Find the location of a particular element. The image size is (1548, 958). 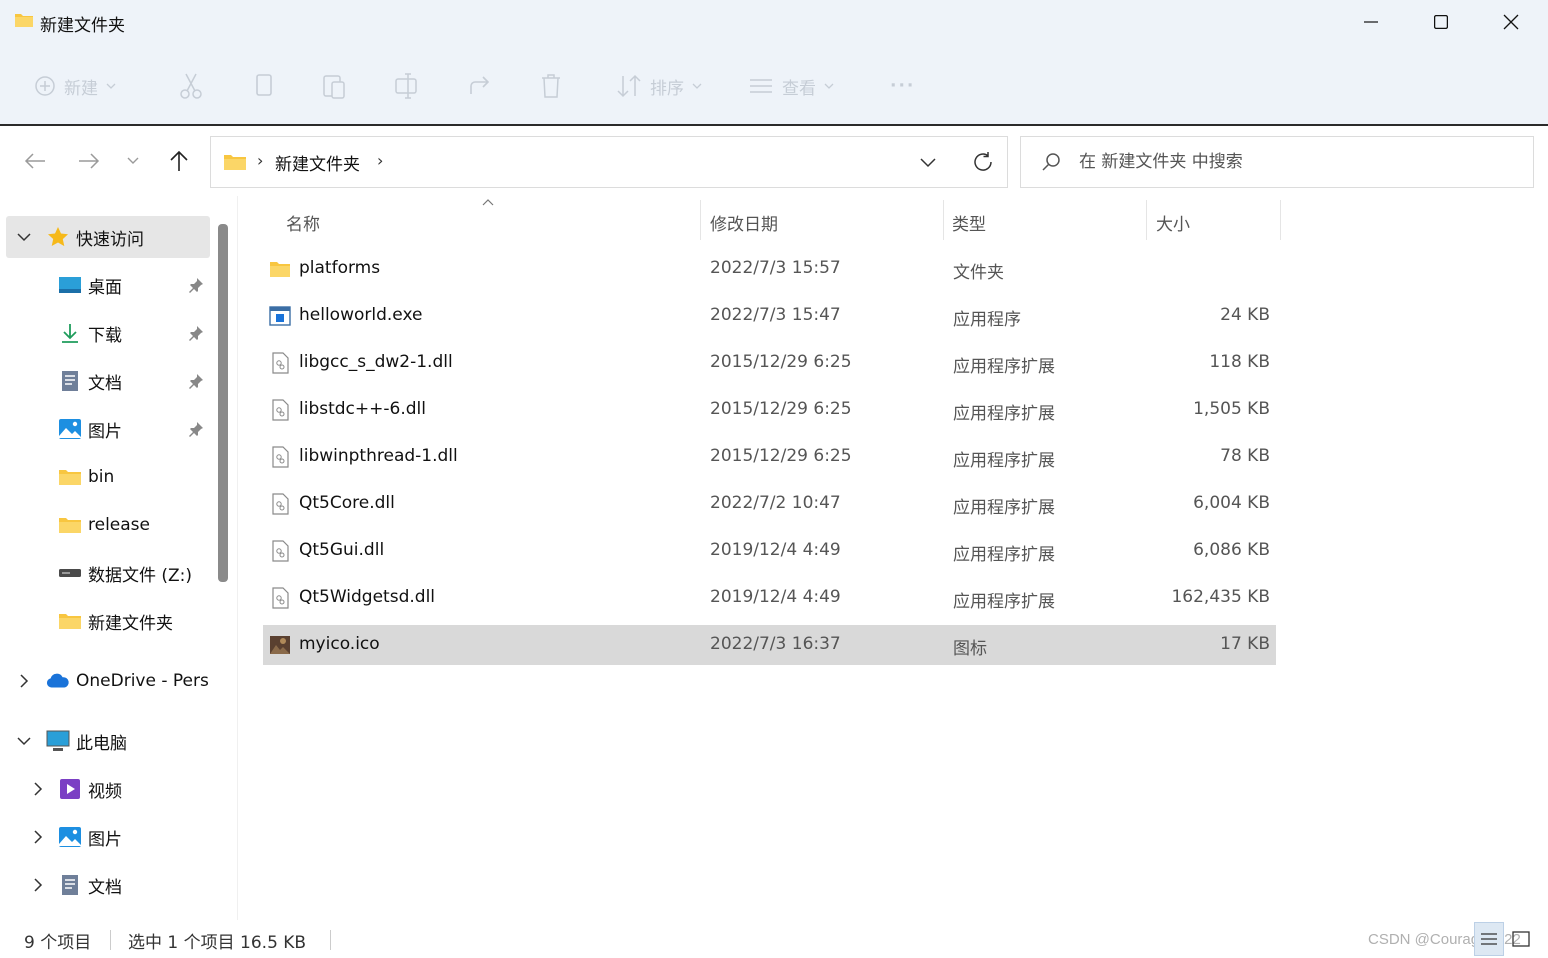

cut-button is located at coordinates (191, 86).